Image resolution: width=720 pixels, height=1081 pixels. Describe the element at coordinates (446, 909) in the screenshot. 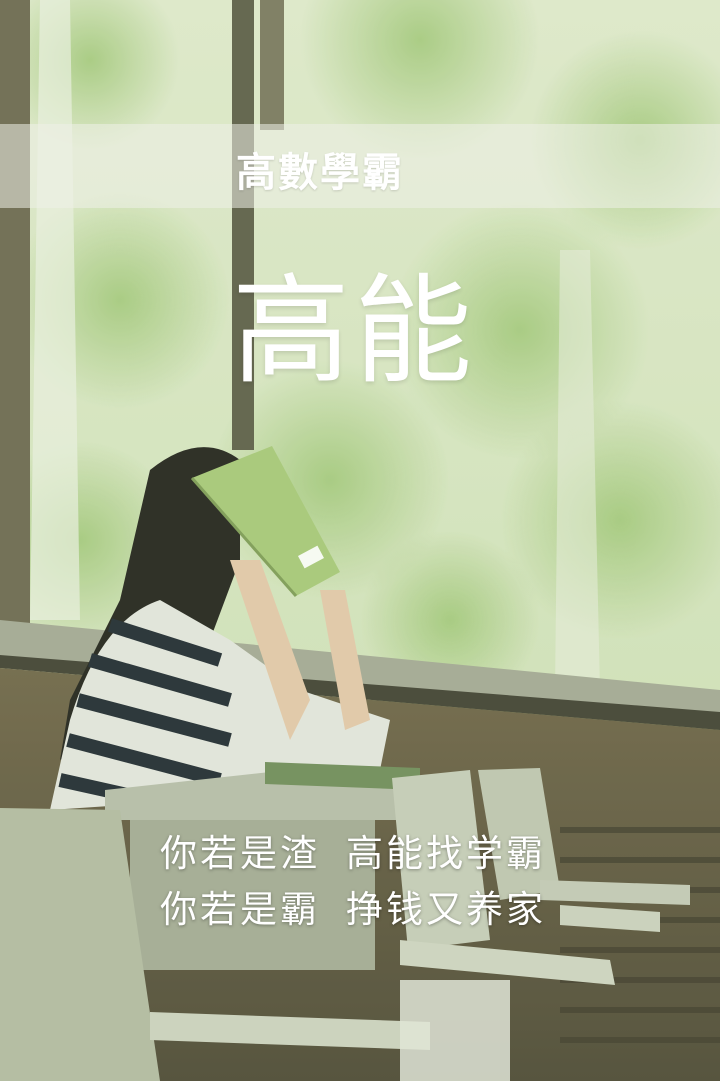

I see `slogan-line-2-right: 挣钱又养家` at that location.